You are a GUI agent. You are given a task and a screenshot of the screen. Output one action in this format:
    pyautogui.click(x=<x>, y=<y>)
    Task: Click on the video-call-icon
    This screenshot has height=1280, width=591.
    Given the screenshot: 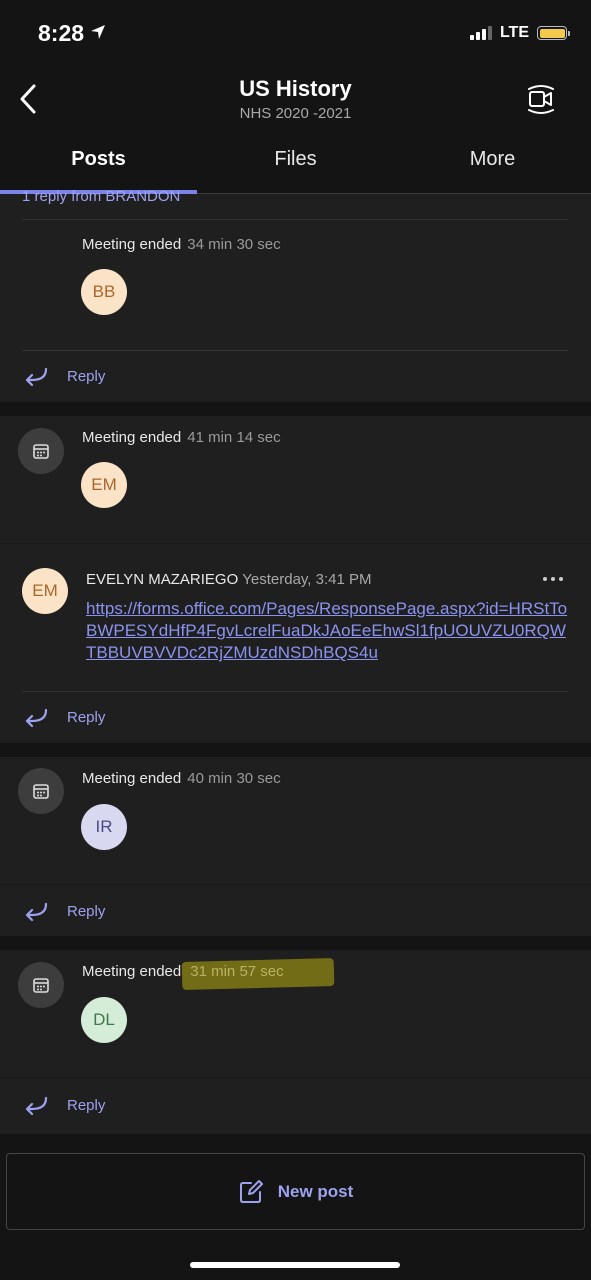 What is the action you would take?
    pyautogui.click(x=541, y=100)
    